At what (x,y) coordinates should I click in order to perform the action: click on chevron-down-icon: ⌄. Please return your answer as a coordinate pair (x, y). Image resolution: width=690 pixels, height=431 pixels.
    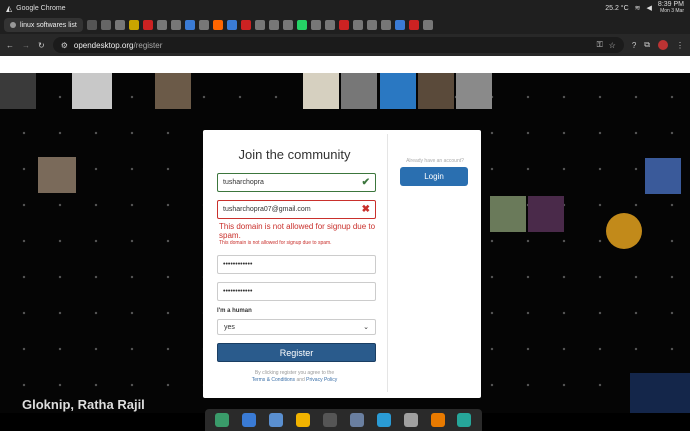
    Looking at the image, I should click on (366, 327).